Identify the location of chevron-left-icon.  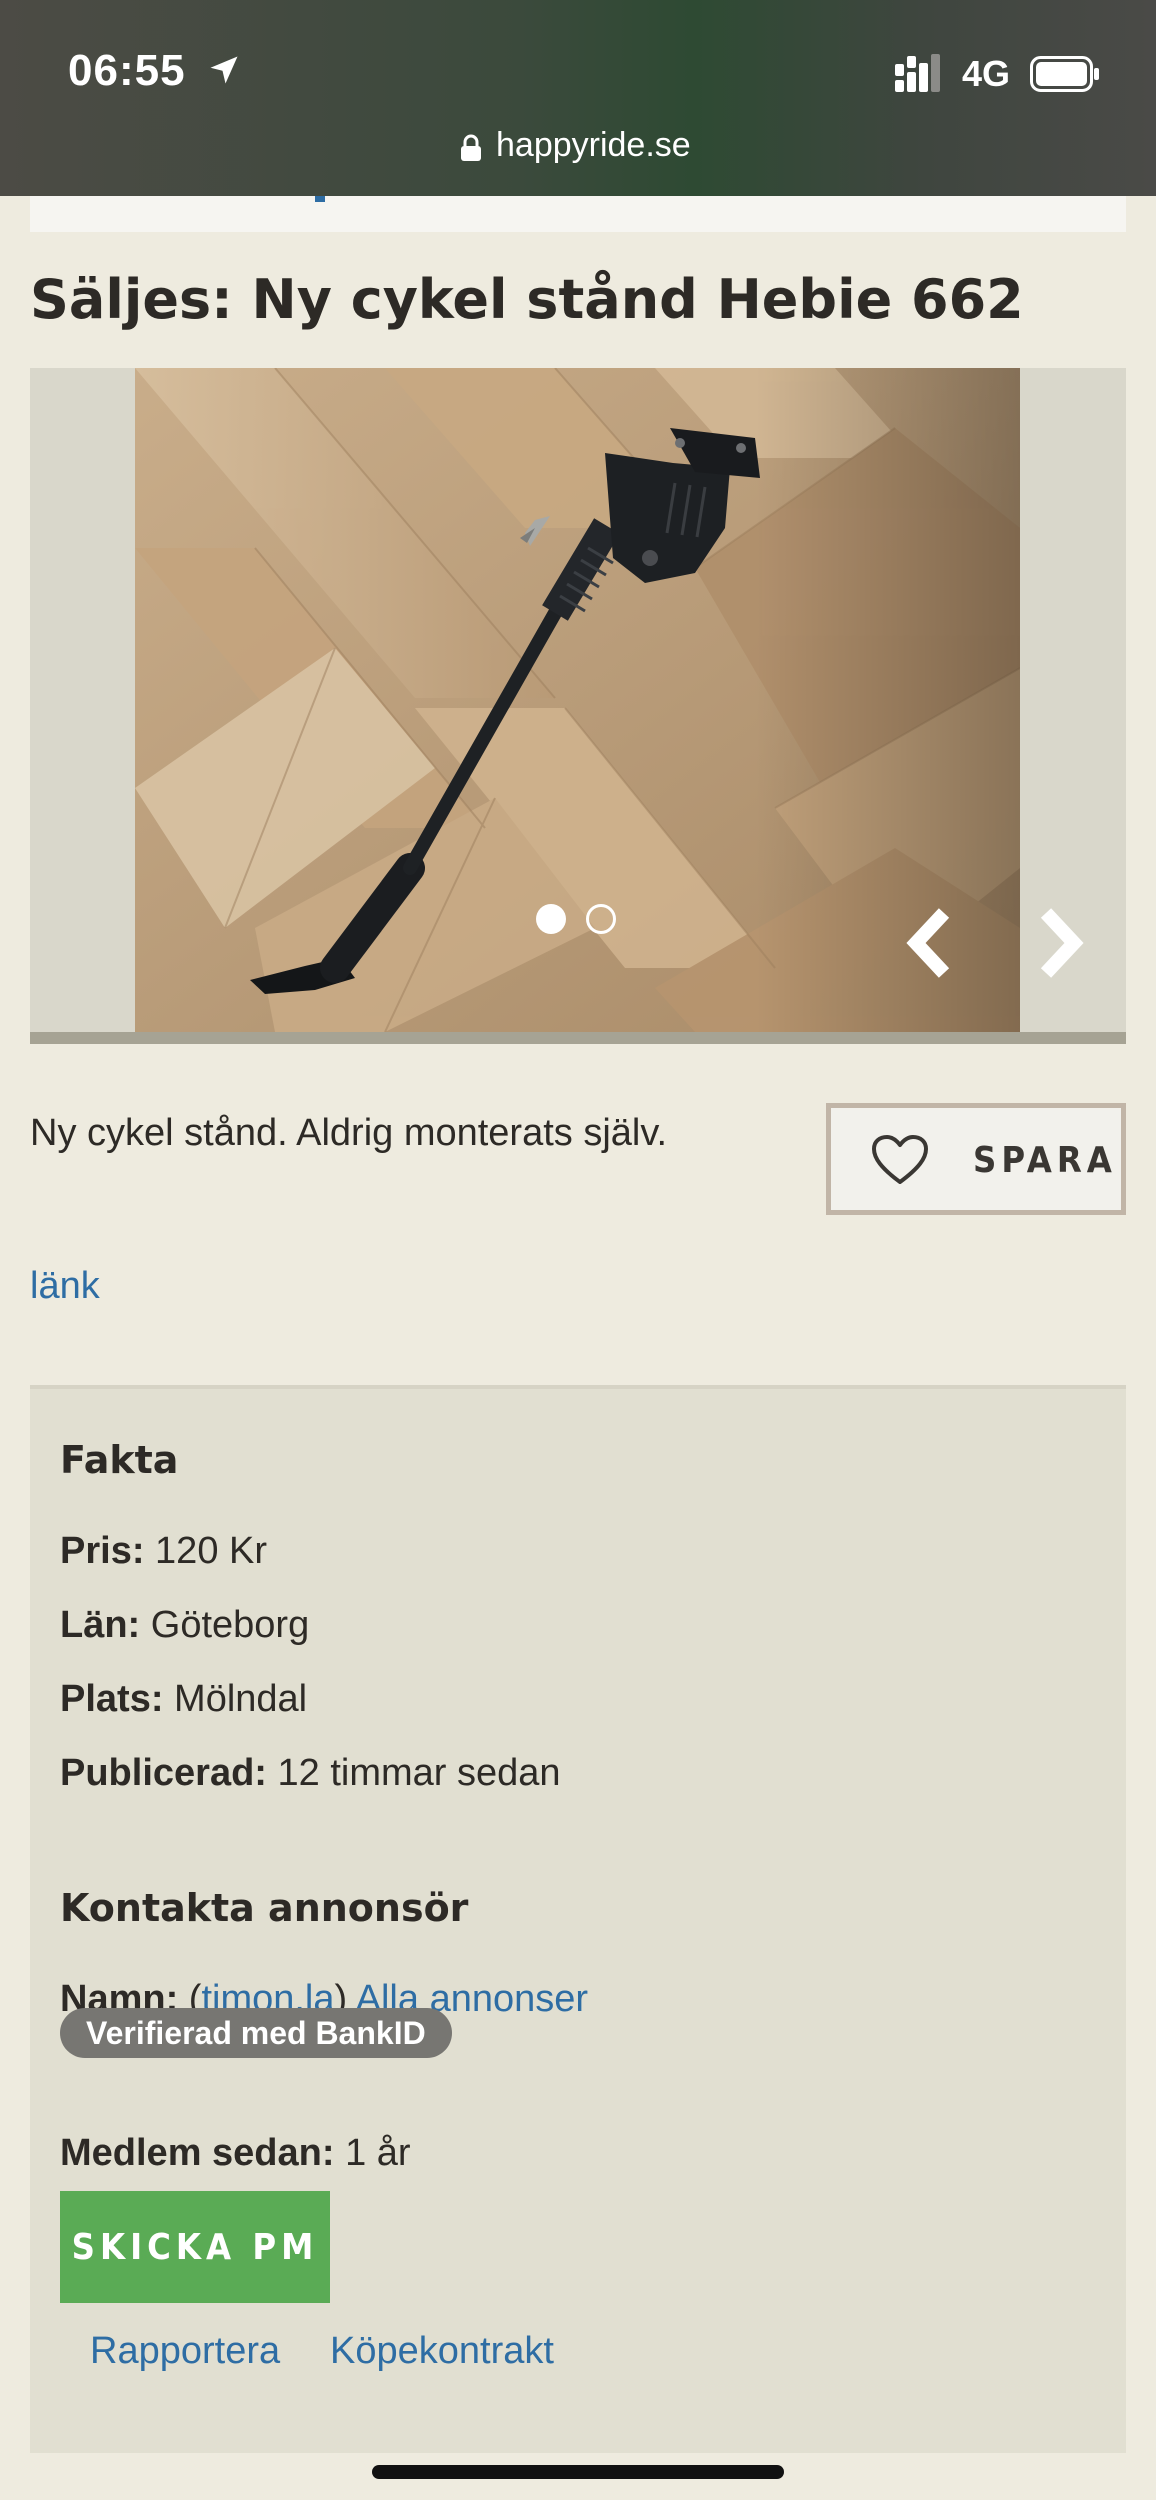
(930, 943).